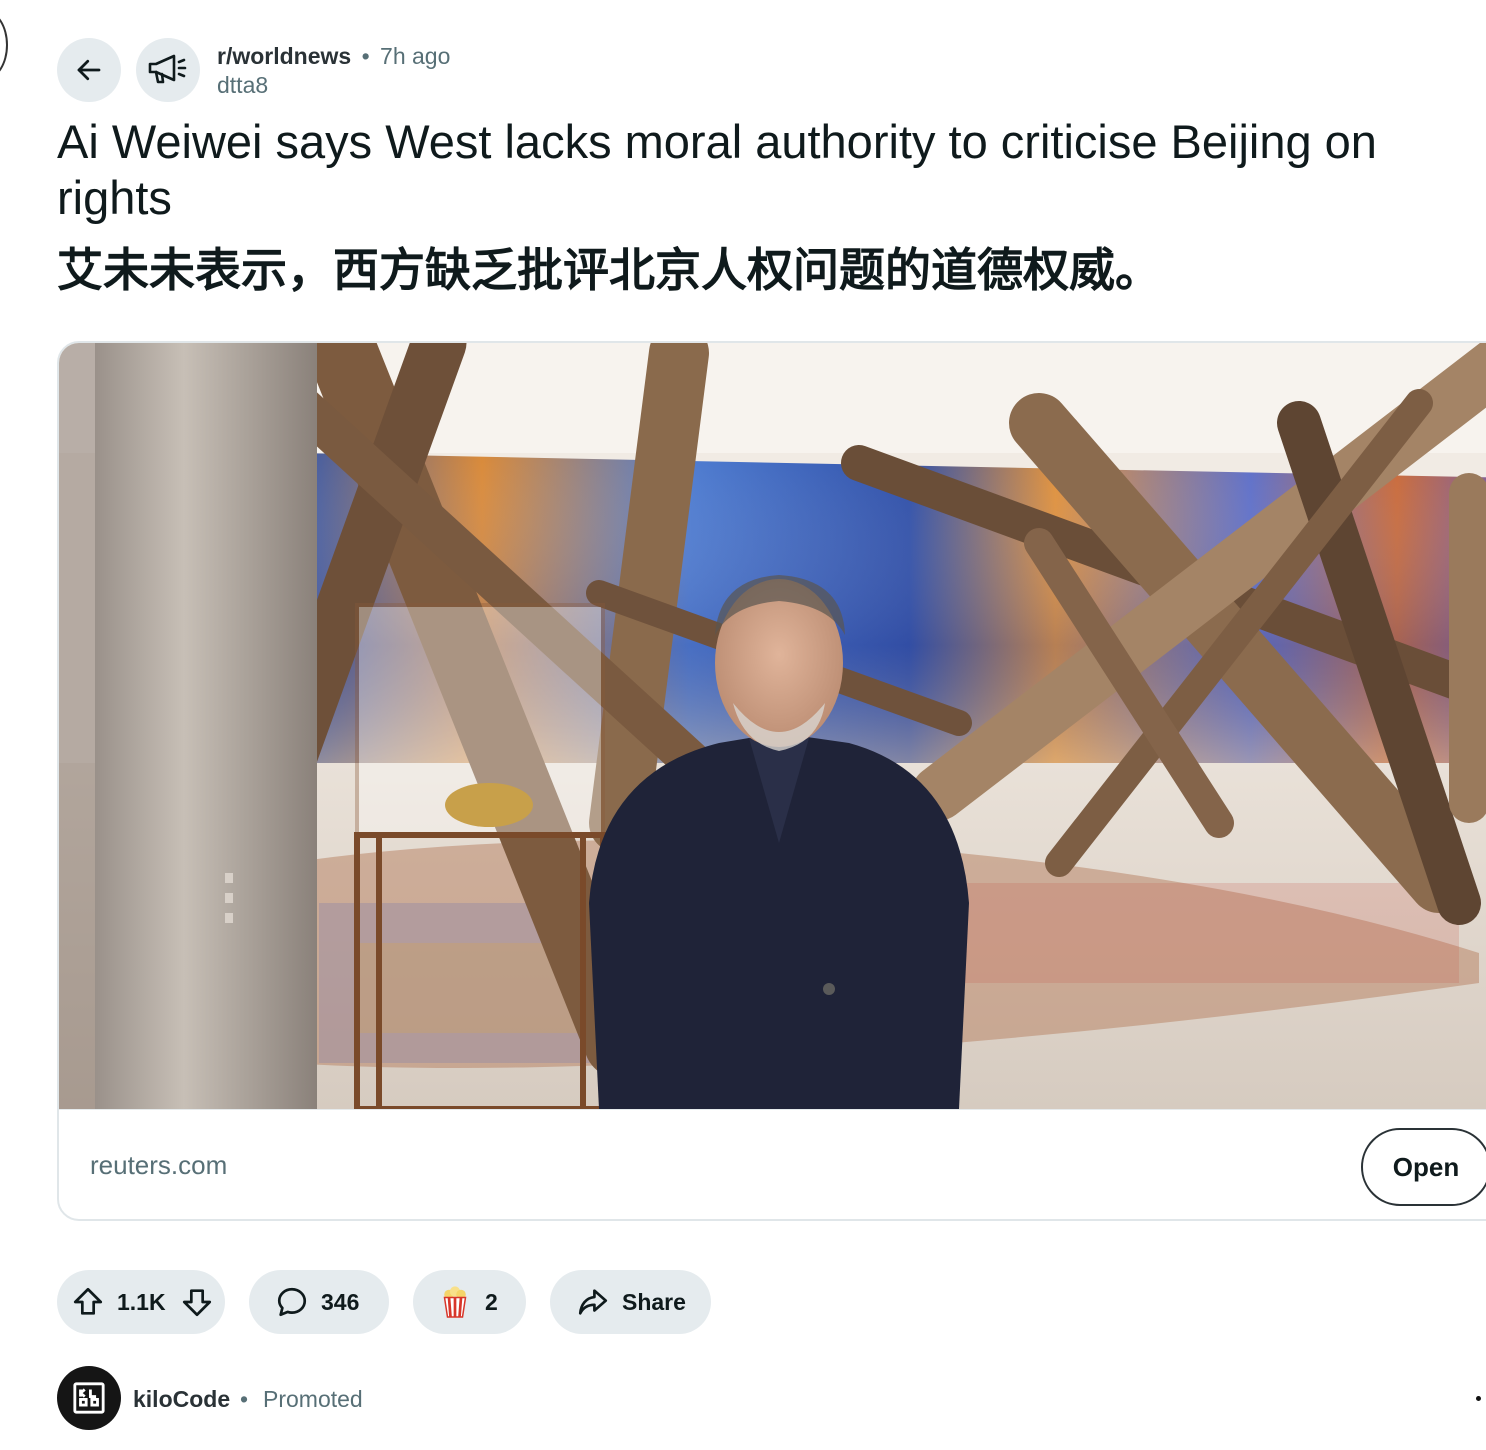 The image size is (1486, 1450). What do you see at coordinates (319, 1302) in the screenshot?
I see `comments-button: 346` at bounding box center [319, 1302].